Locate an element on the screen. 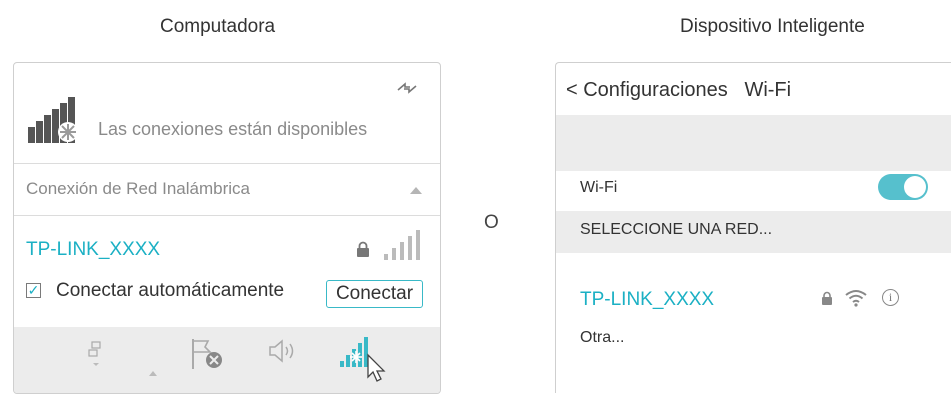  show-hidden-icons-icon is located at coordinates (153, 373).